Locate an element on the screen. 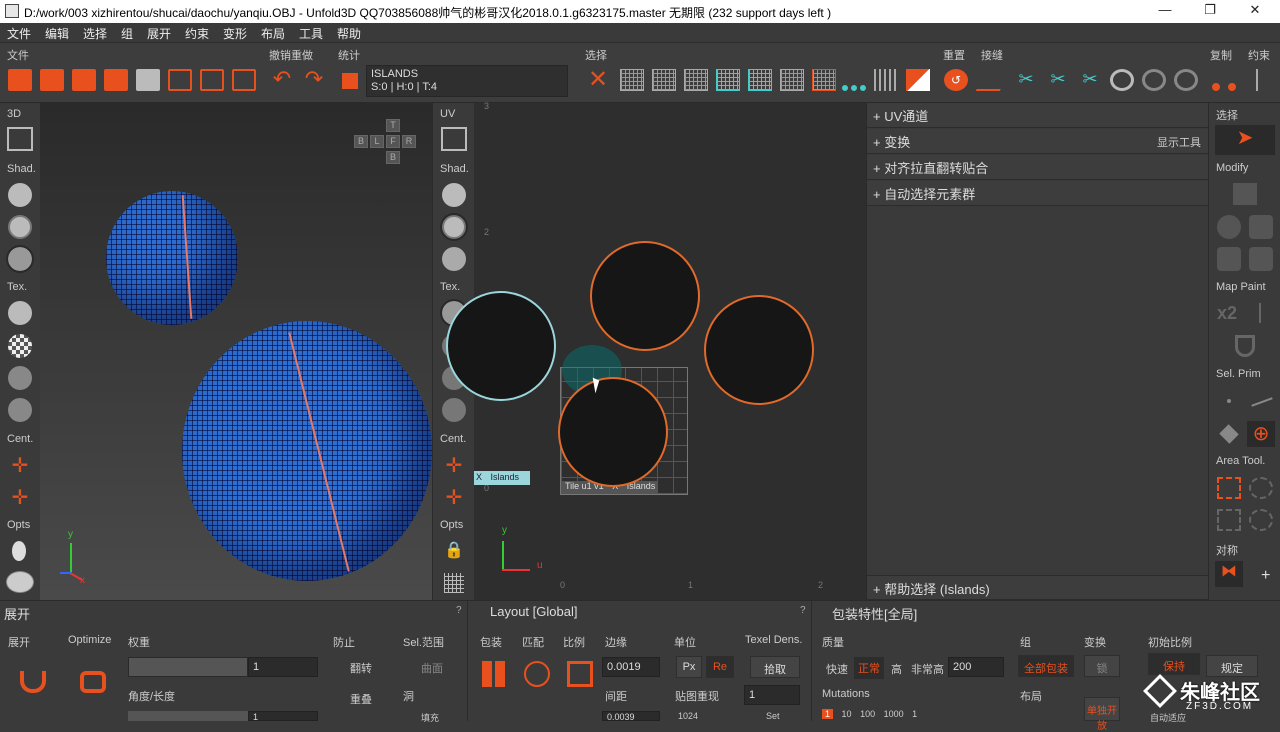 This screenshot has height=732, width=1280. uv-island-selected is located at coordinates (501, 346).